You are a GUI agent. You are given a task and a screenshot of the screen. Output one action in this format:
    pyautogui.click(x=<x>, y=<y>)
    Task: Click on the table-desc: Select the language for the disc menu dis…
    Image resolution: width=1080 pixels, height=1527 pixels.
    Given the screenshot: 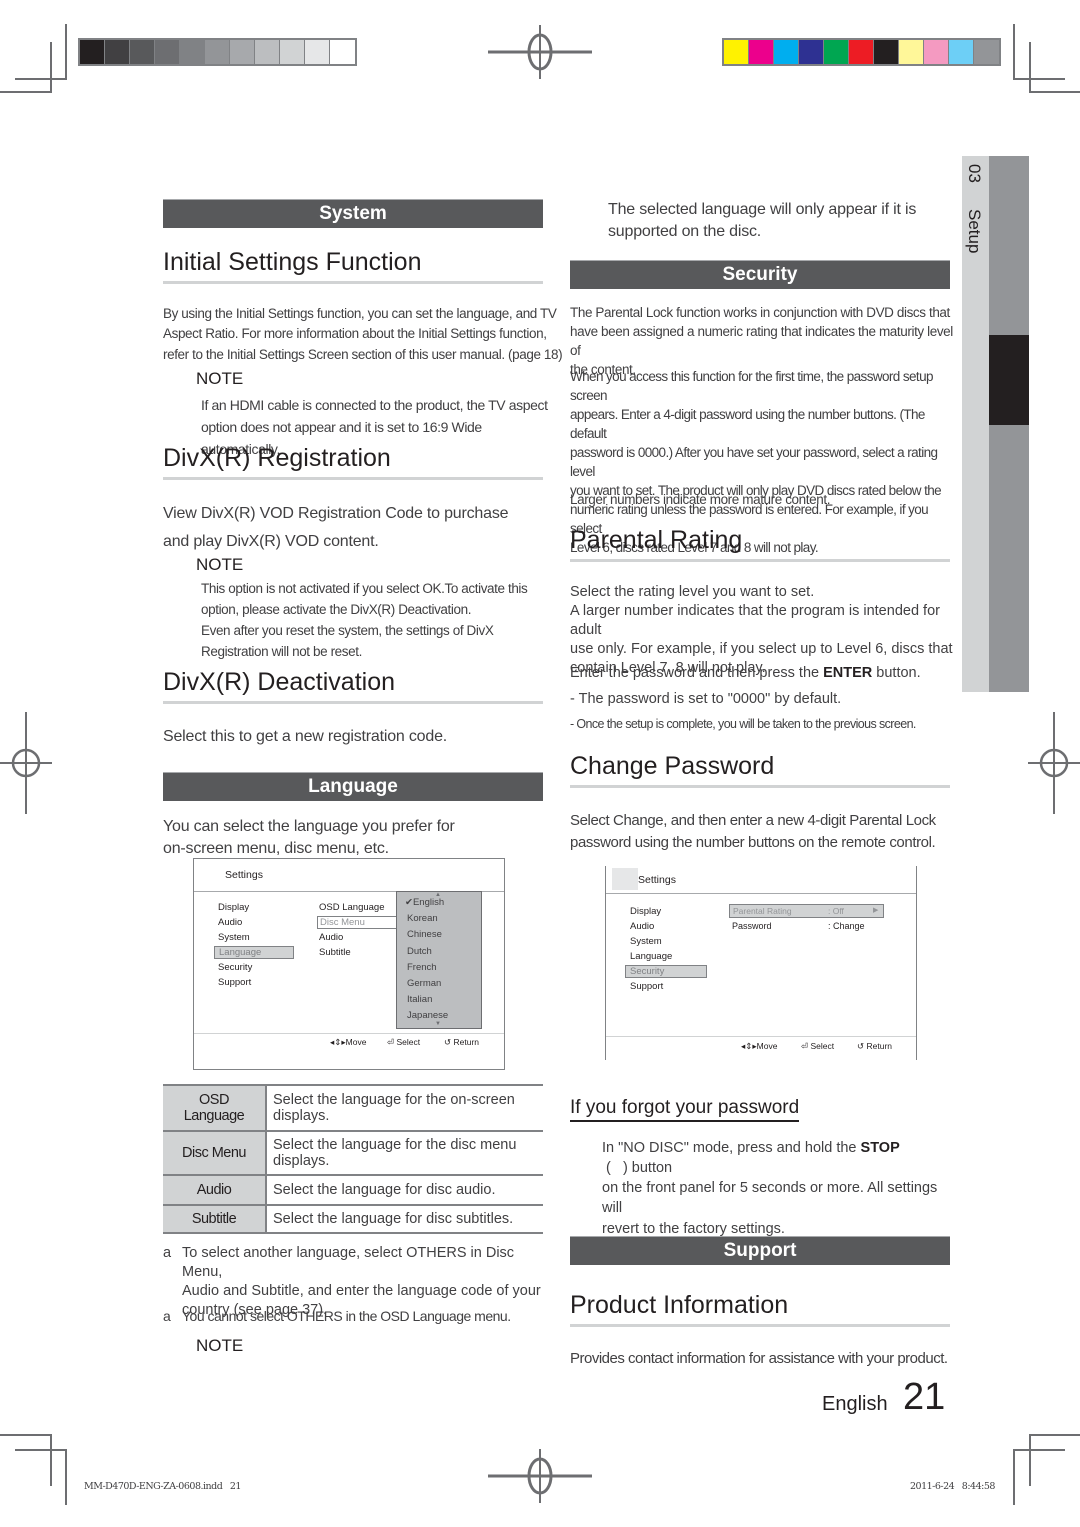 What is the action you would take?
    pyautogui.click(x=404, y=1152)
    